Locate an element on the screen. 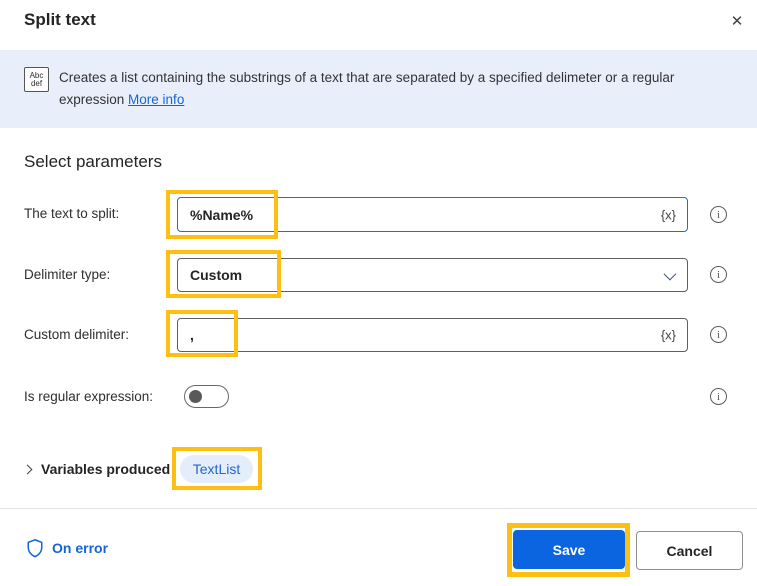 The height and width of the screenshot is (586, 757). dialog-title: Split text is located at coordinates (60, 19).